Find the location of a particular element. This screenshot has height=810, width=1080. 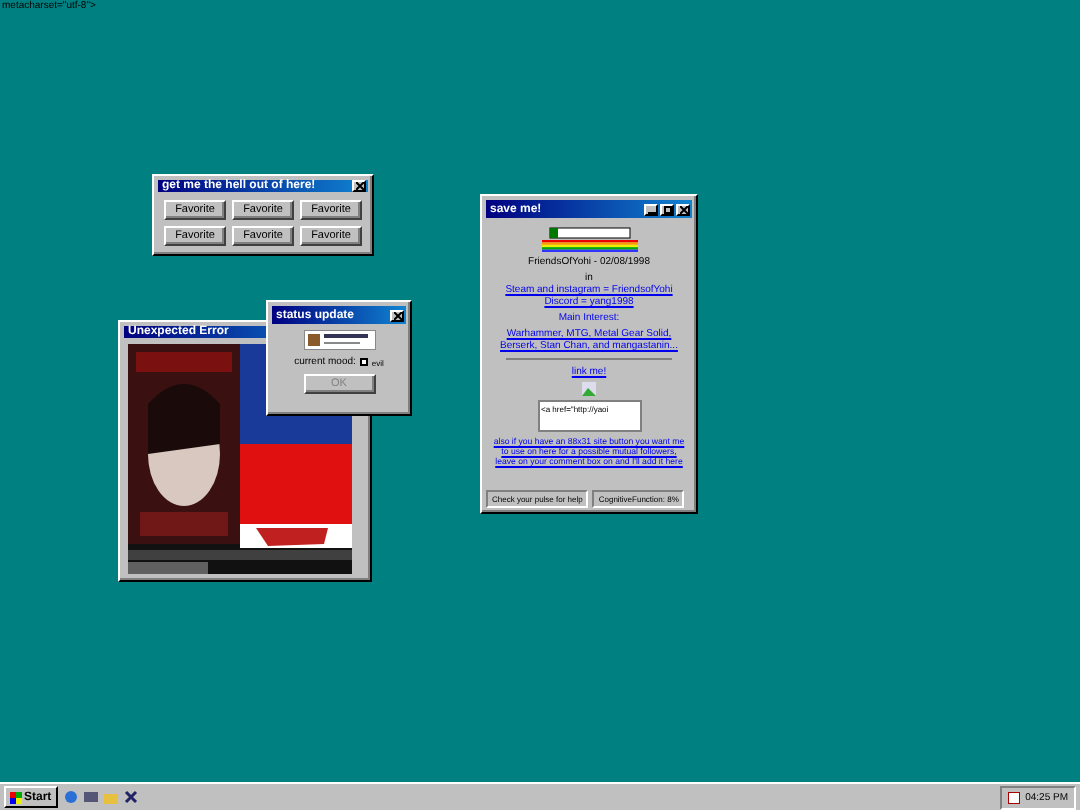

maximize-button is located at coordinates (667, 209).